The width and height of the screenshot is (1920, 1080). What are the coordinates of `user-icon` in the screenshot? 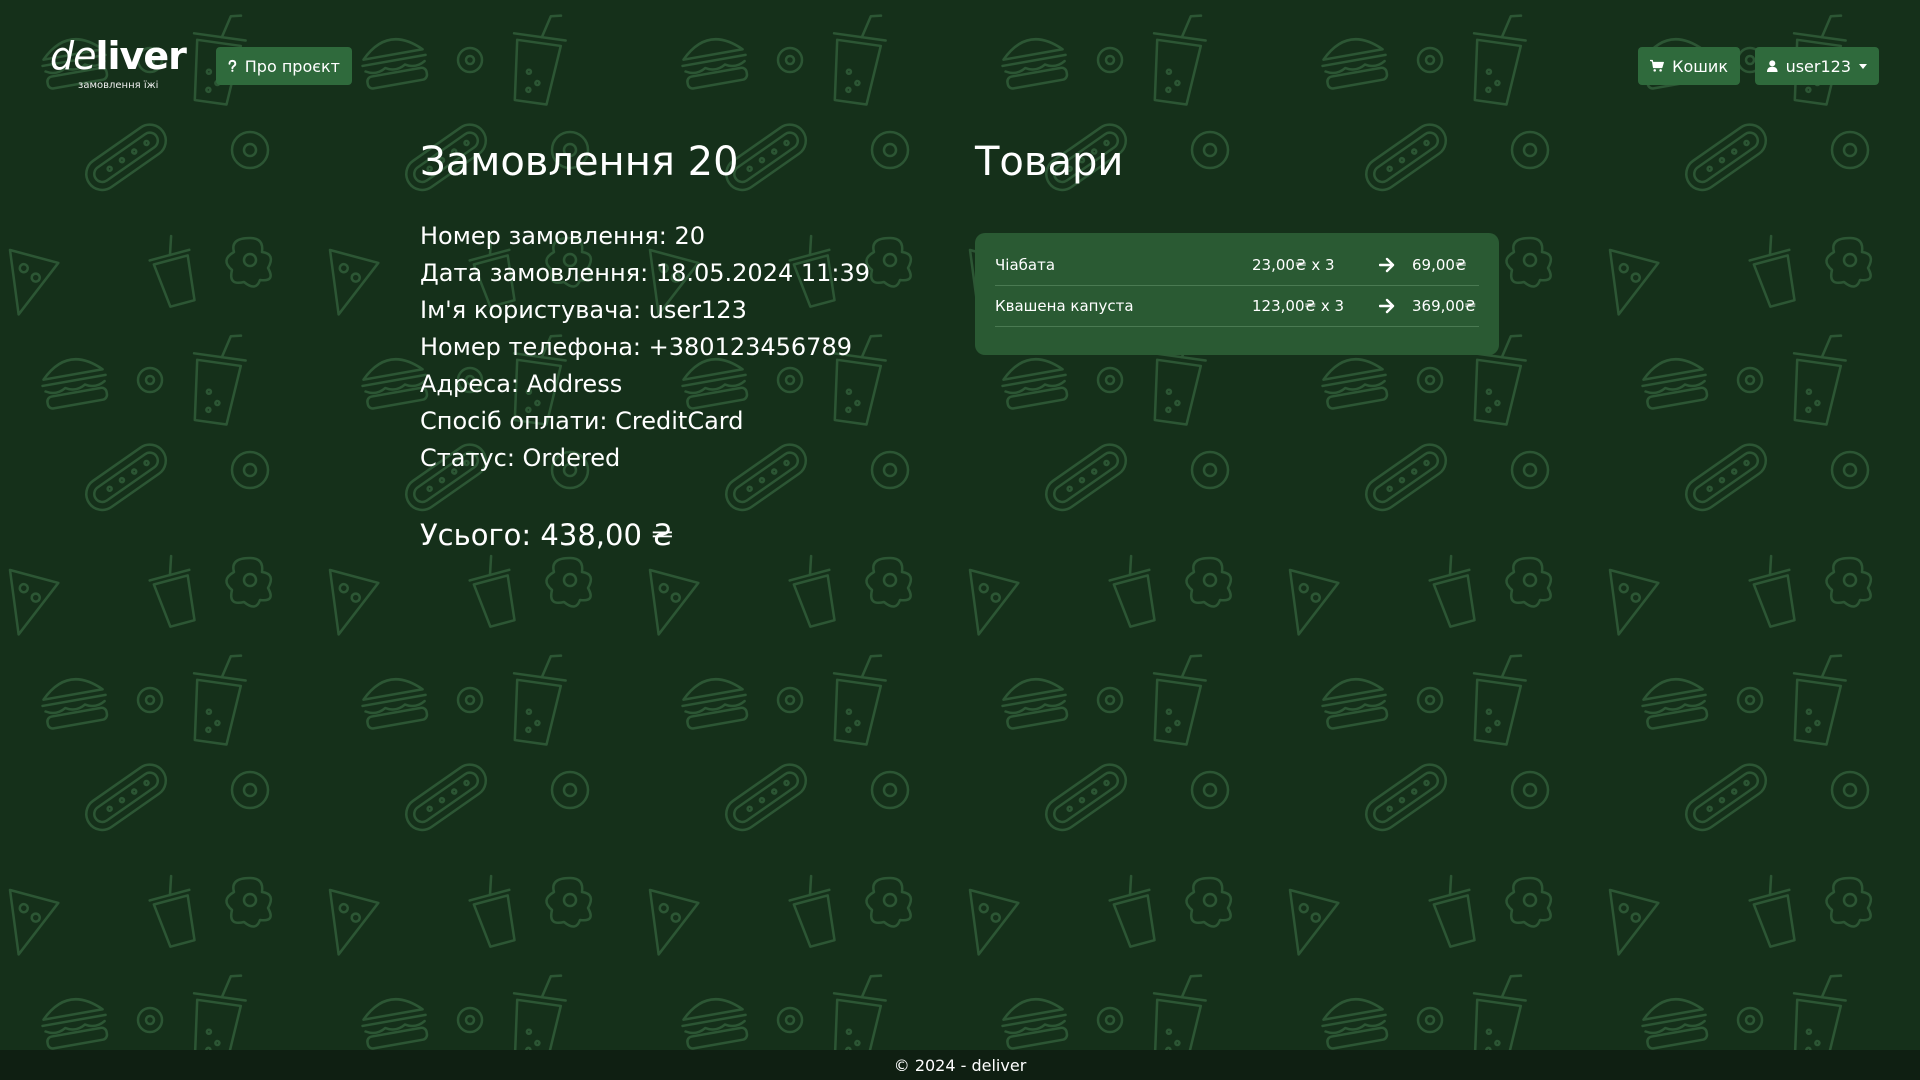 It's located at (1772, 66).